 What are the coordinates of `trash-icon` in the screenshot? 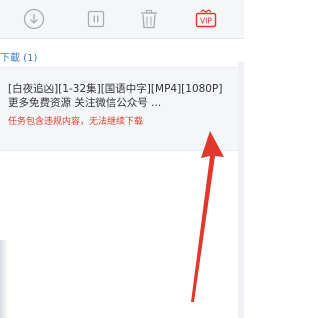 It's located at (149, 19).